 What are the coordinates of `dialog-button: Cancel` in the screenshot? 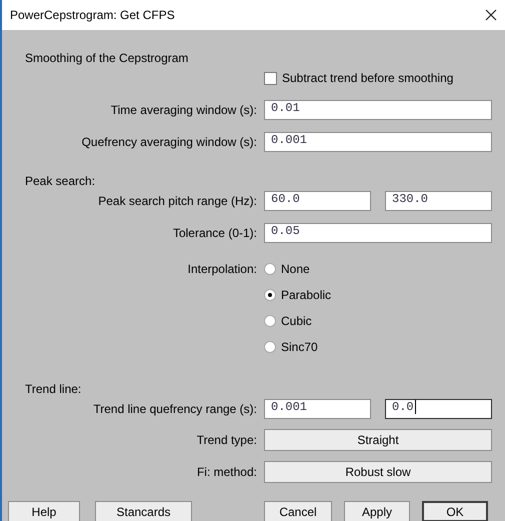 It's located at (298, 511).